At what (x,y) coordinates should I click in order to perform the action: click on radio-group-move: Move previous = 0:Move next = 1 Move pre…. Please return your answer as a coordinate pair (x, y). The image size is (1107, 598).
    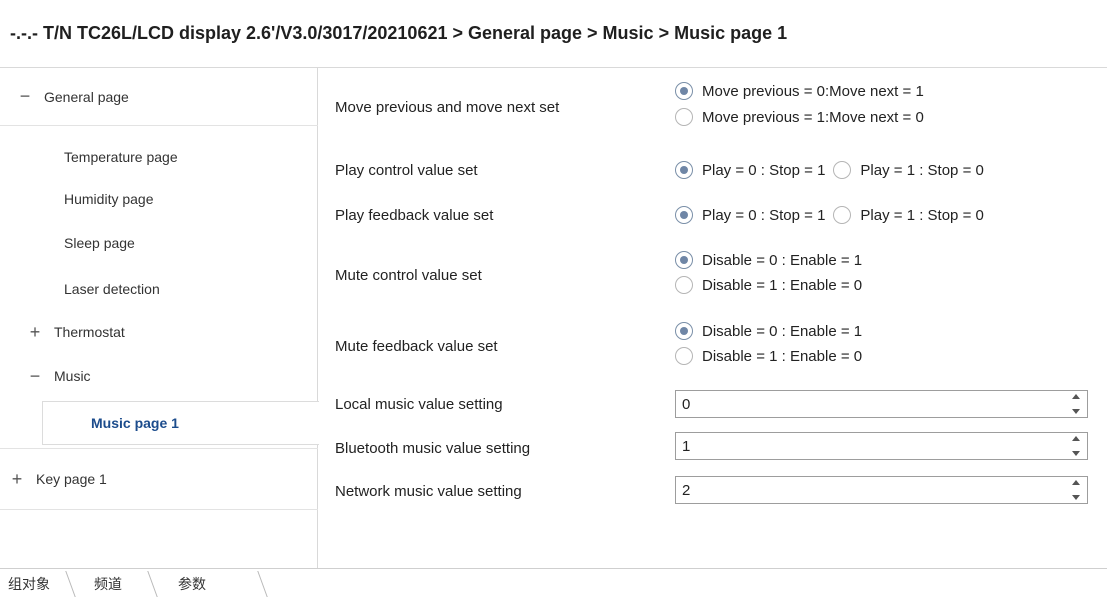
    Looking at the image, I should click on (799, 104).